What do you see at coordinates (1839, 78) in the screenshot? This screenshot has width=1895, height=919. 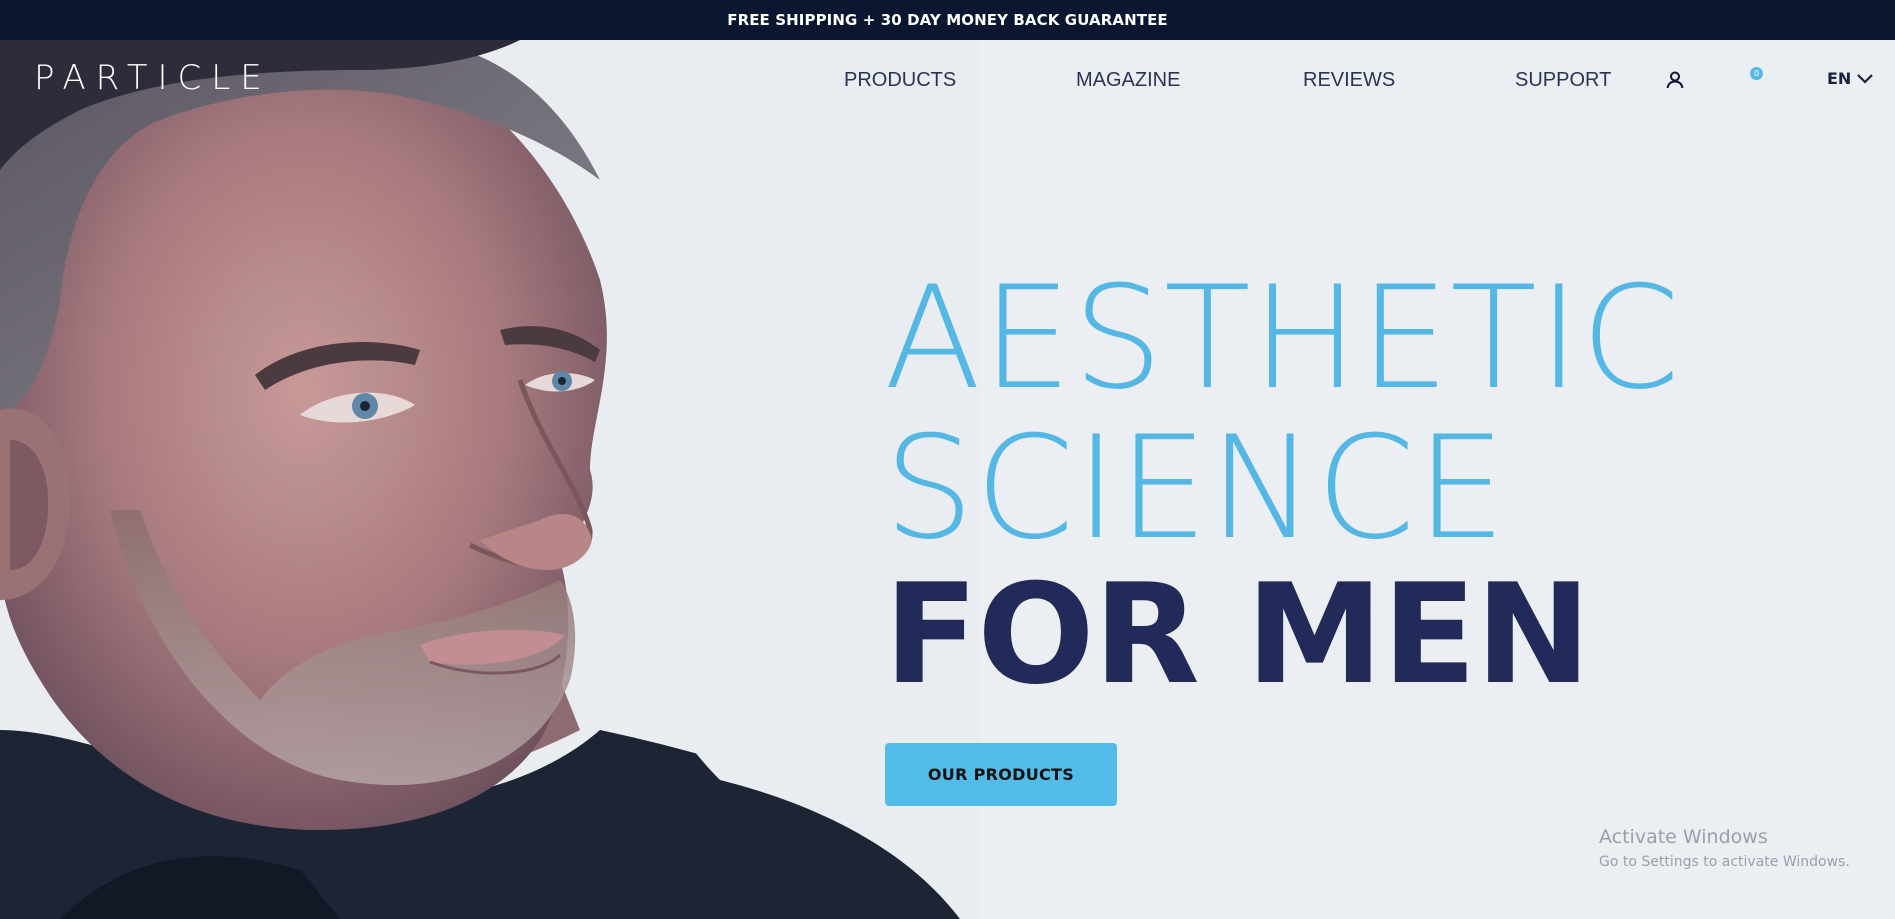 I see `language-label: EN` at bounding box center [1839, 78].